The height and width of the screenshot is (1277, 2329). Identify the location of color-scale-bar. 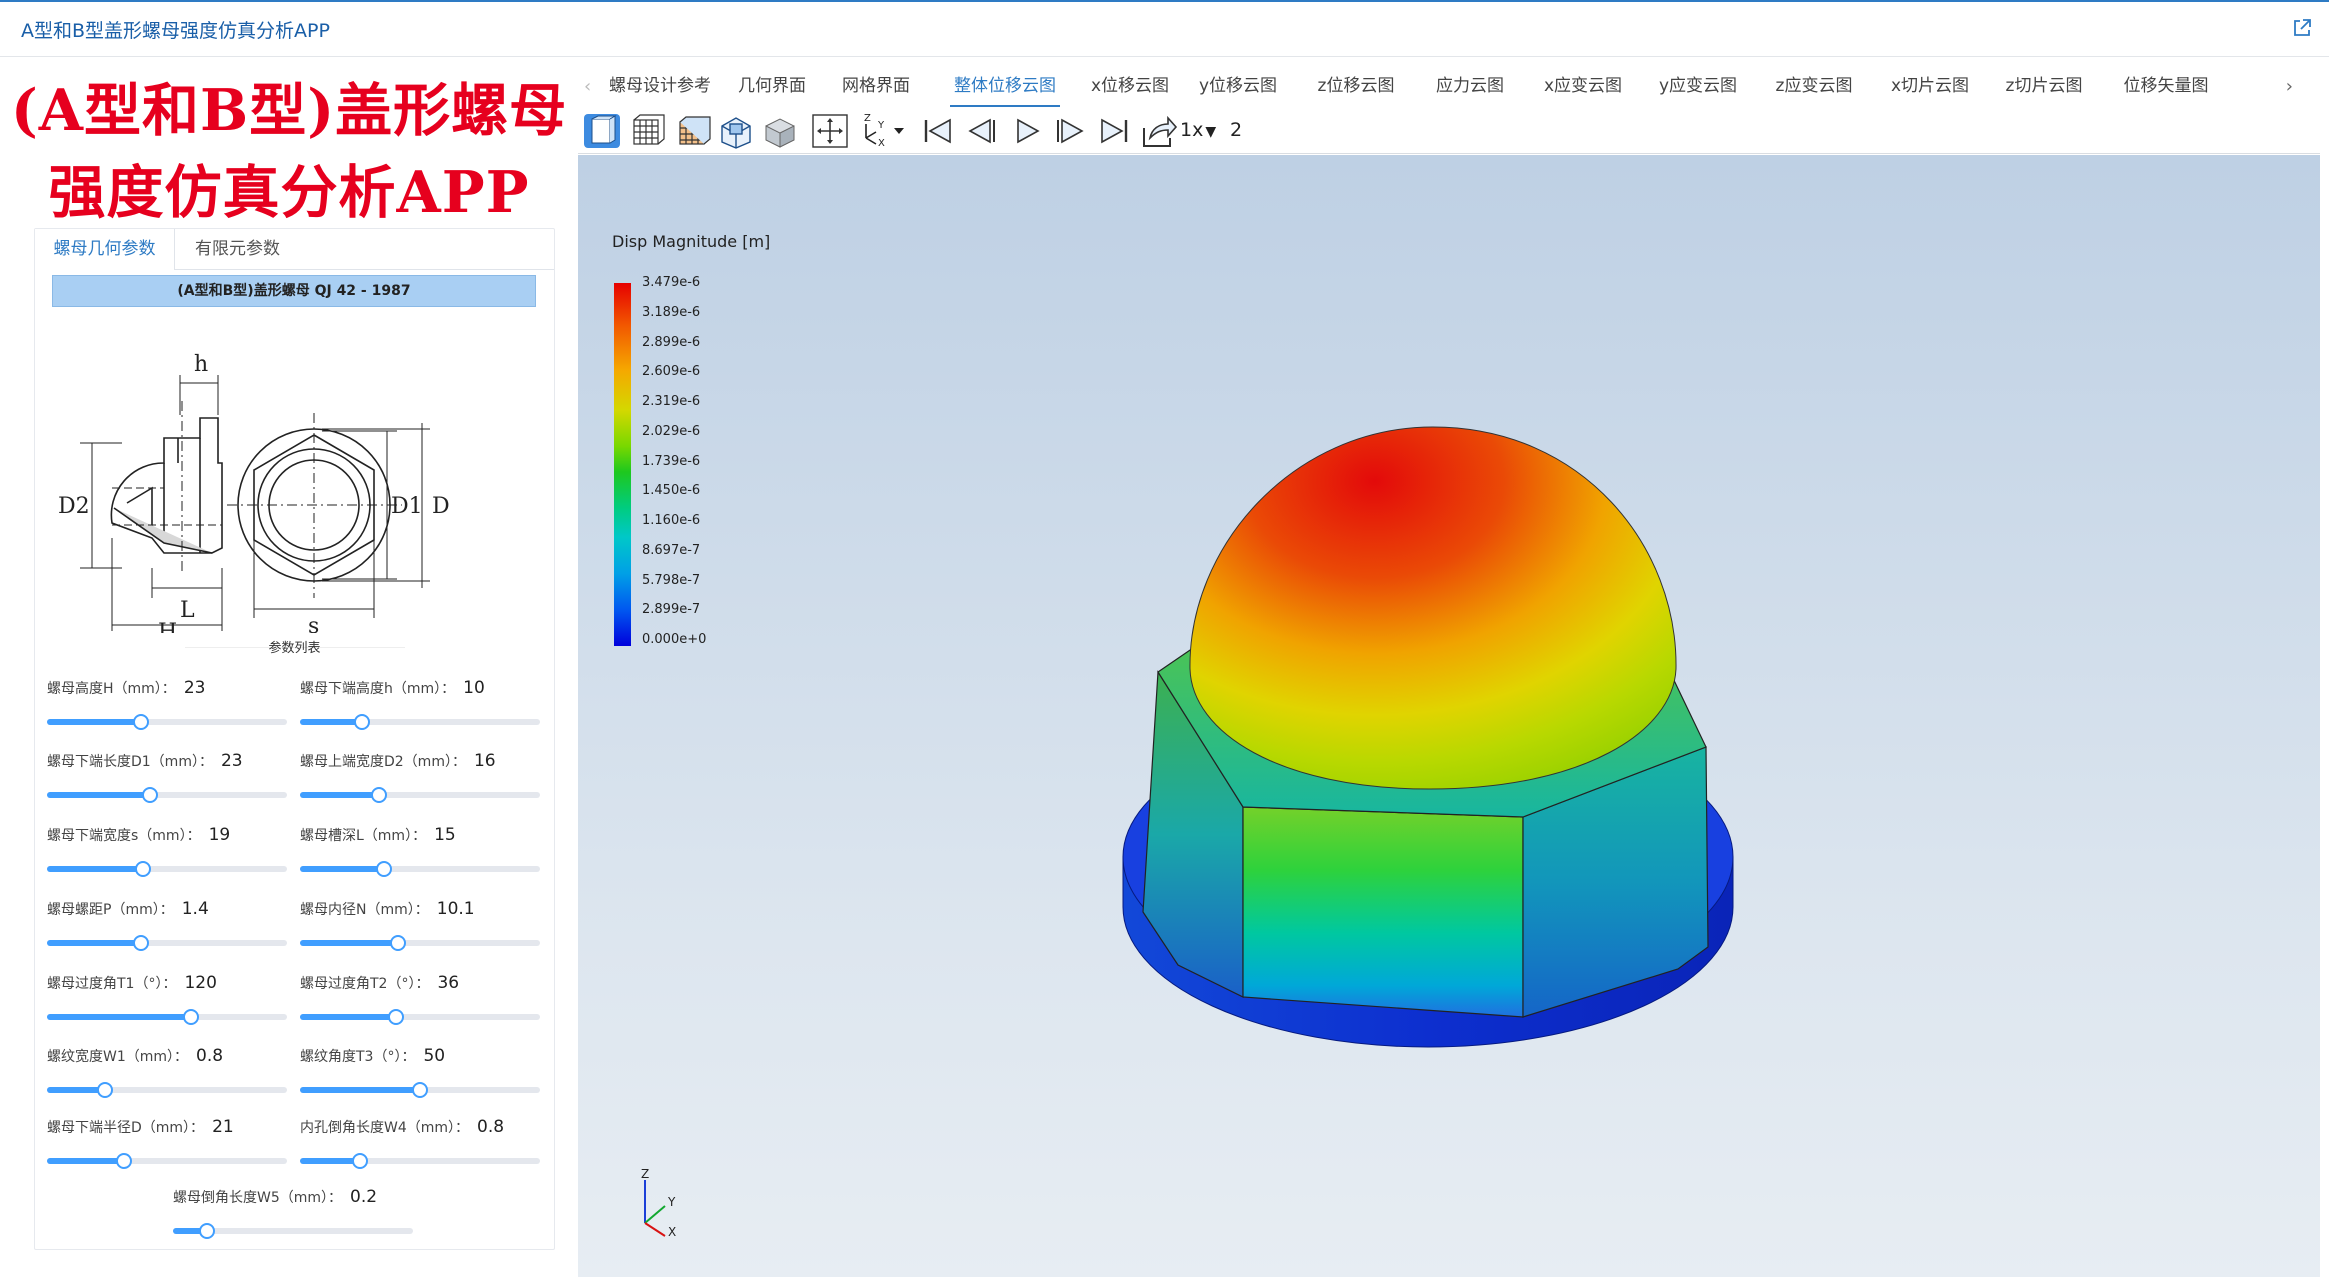
(622, 464).